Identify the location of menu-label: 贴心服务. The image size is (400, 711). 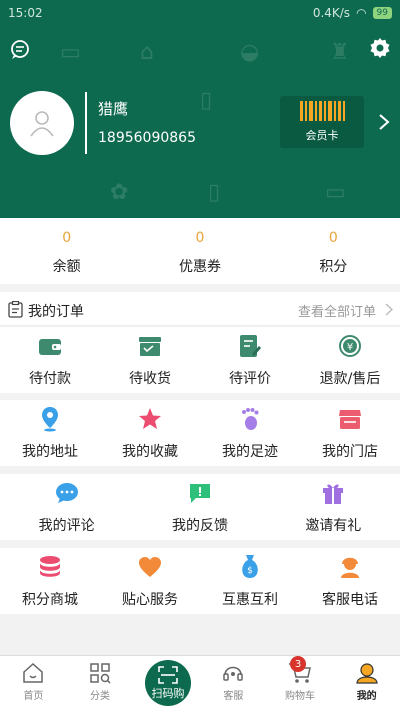
(150, 600).